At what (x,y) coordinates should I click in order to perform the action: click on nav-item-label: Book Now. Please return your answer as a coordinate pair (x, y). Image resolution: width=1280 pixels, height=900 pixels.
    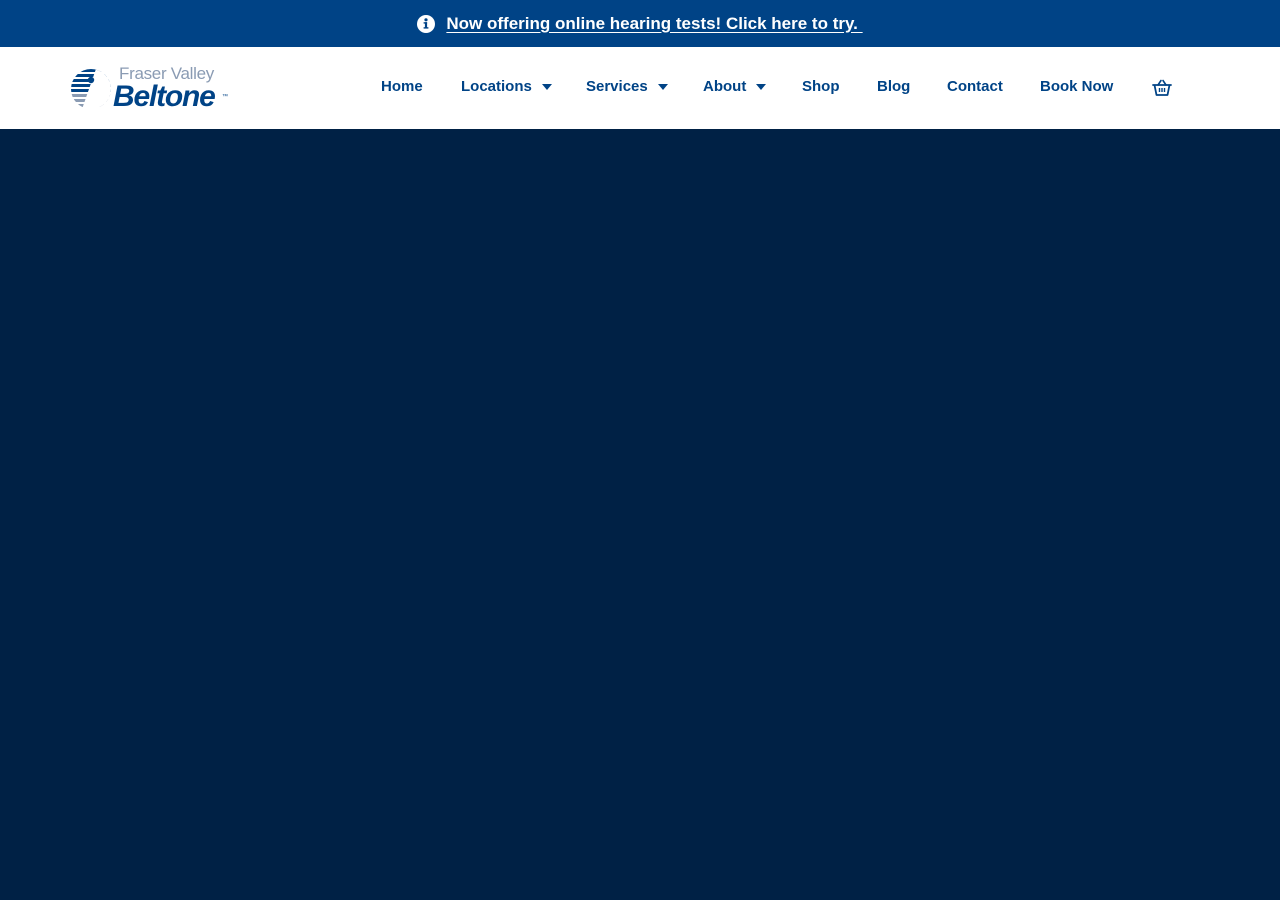
    Looking at the image, I should click on (1077, 86).